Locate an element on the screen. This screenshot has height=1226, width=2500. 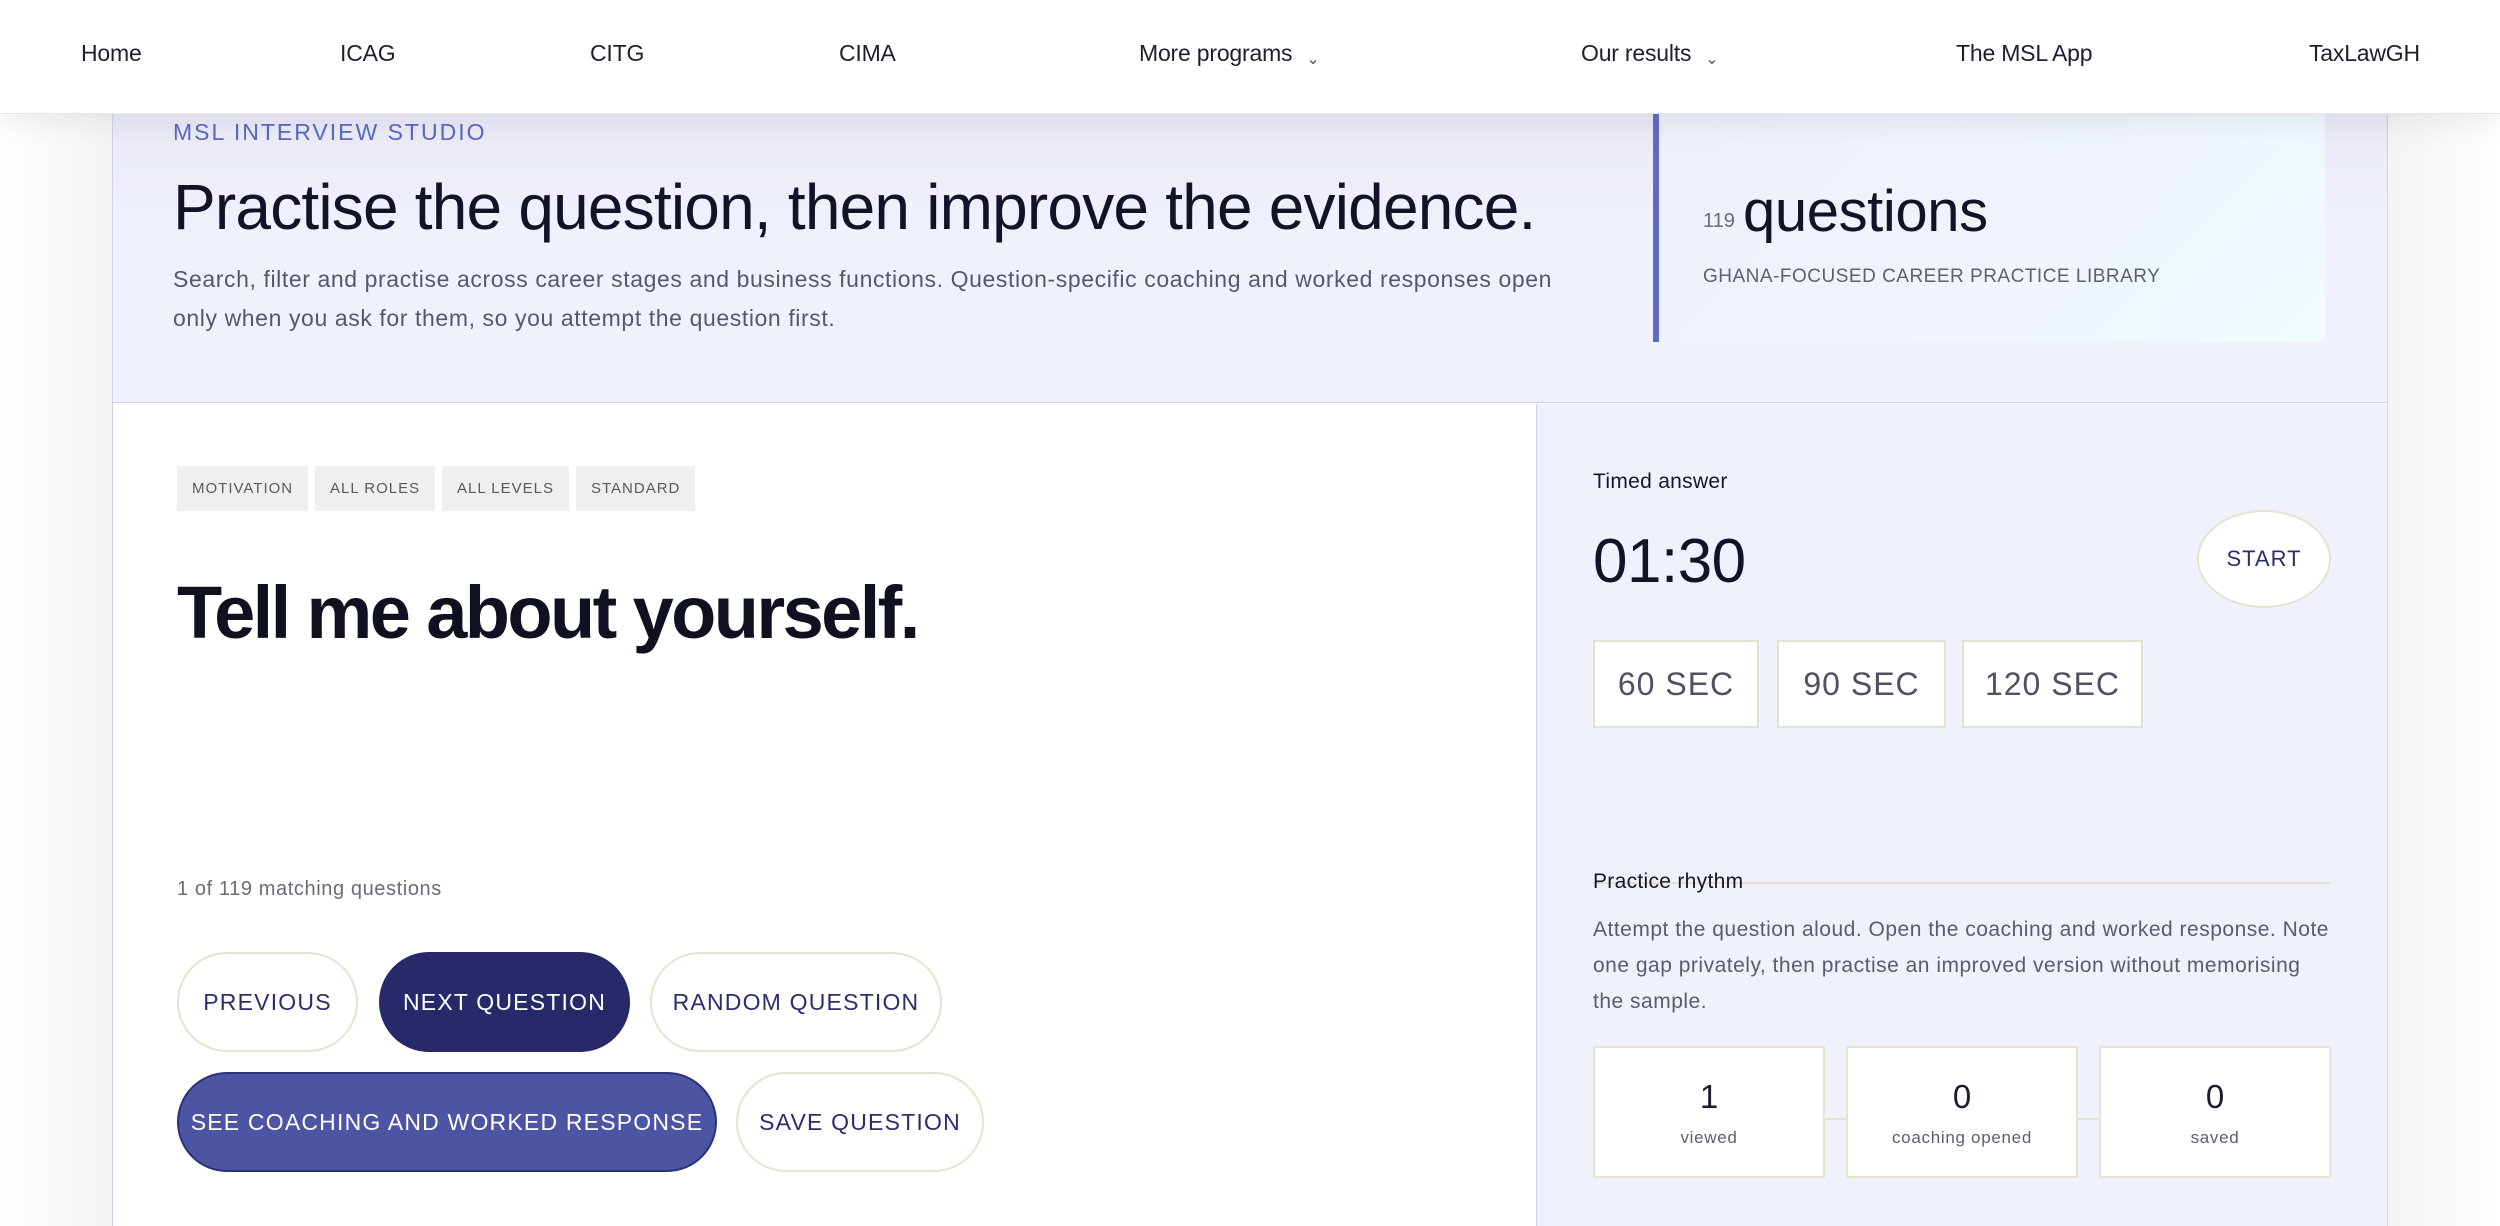
nav-taxlawgh-link: TaxLawGH is located at coordinates (2364, 53).